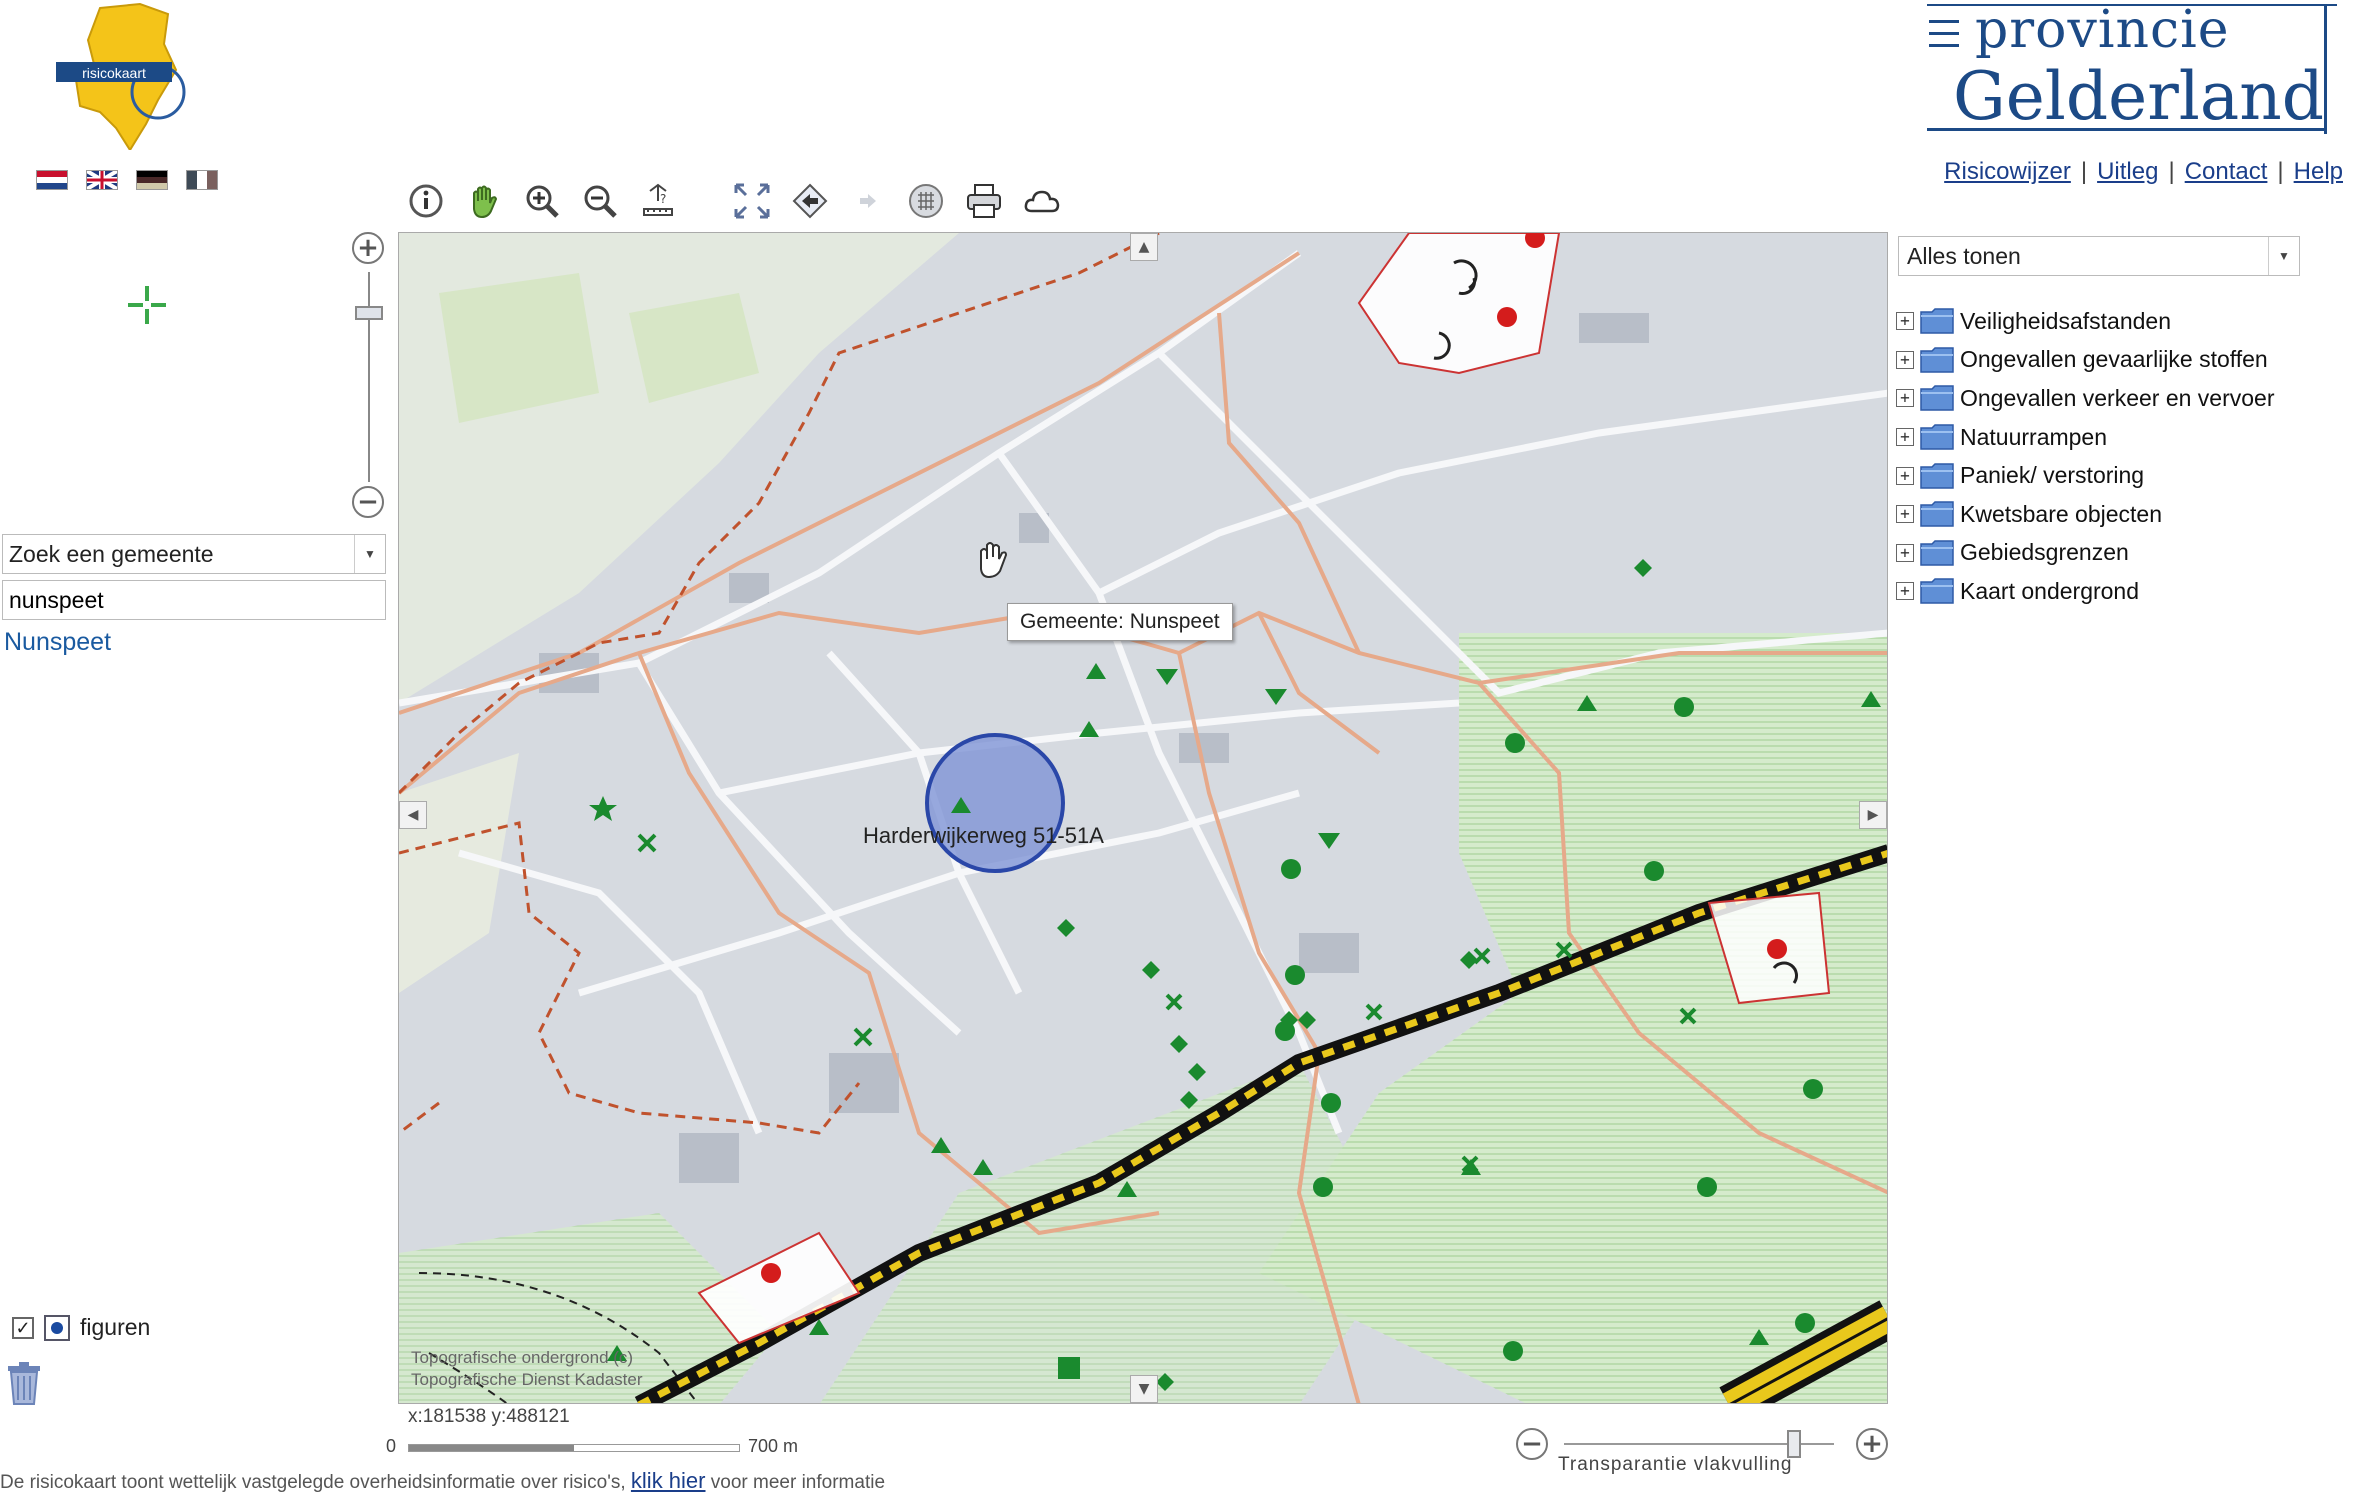  What do you see at coordinates (668, 1480) in the screenshot?
I see `footer-link: klik hier` at bounding box center [668, 1480].